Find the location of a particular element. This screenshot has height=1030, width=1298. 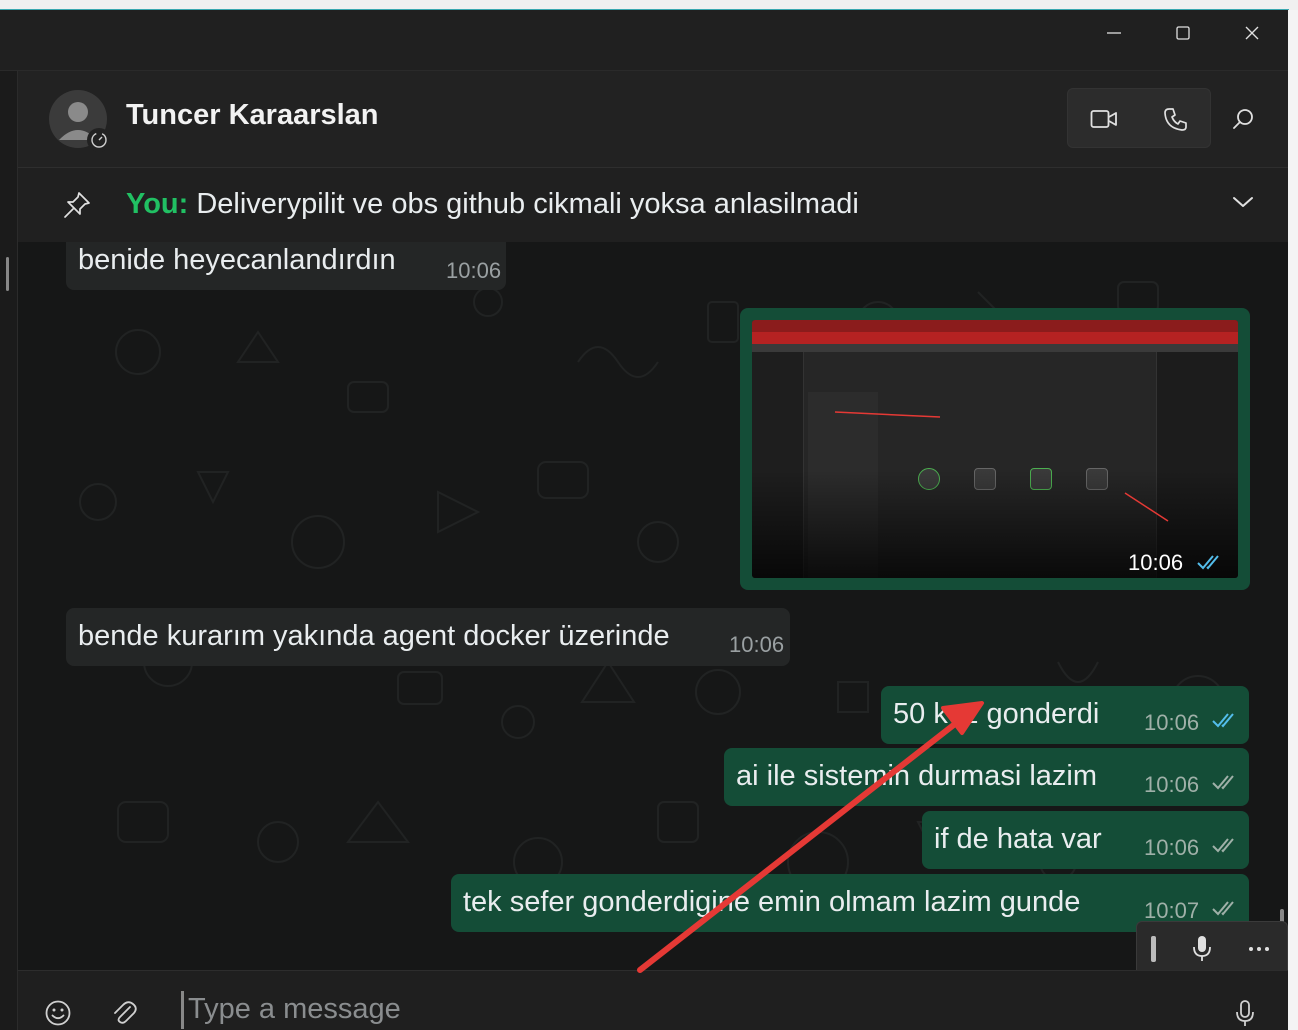

text-caret is located at coordinates (182, 1010).